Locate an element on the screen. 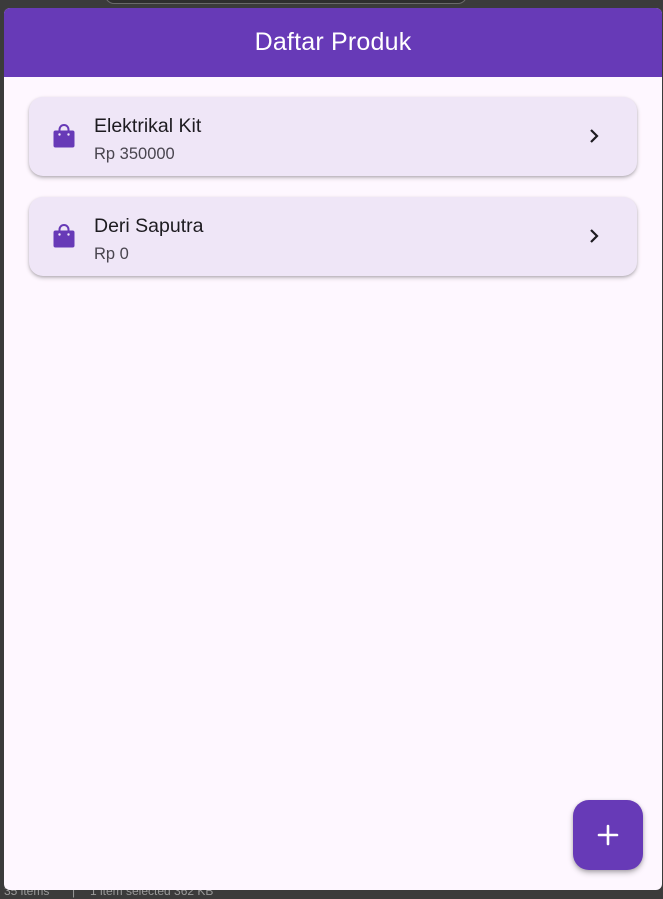 Image resolution: width=663 pixels, height=899 pixels. product-name: Deri Saputra is located at coordinates (149, 226).